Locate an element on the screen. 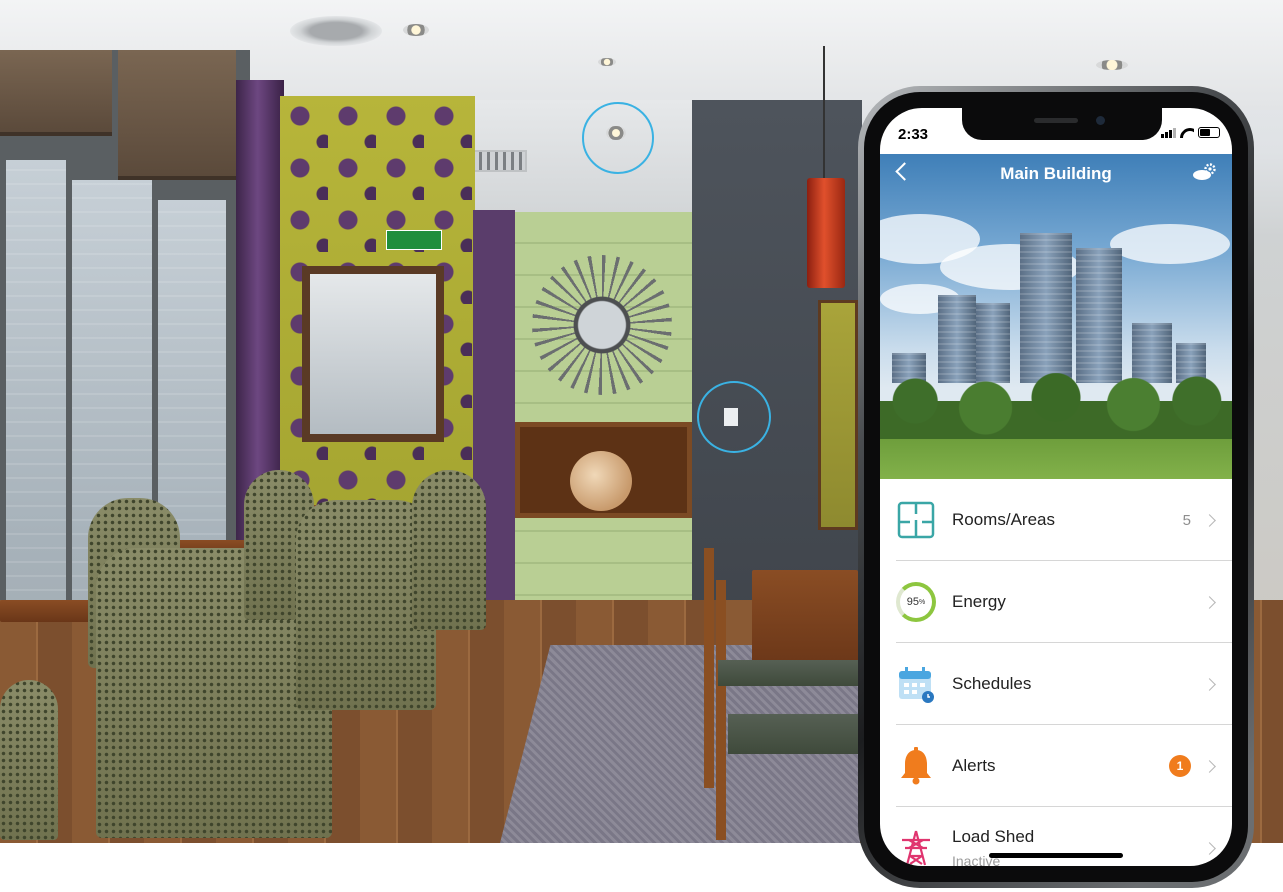 This screenshot has height=892, width=1283. lamp-cord is located at coordinates (824, 113).